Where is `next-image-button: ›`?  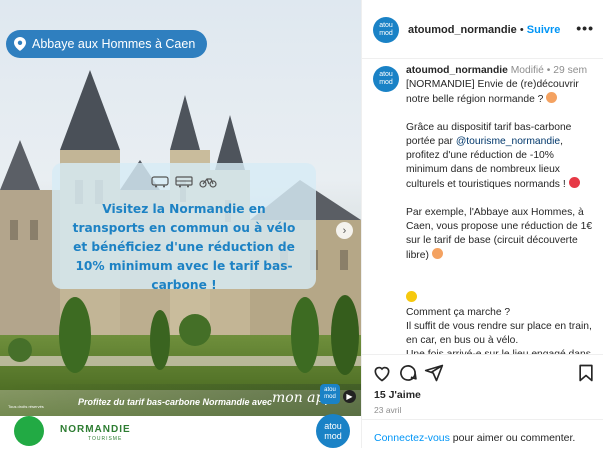 next-image-button: › is located at coordinates (344, 230).